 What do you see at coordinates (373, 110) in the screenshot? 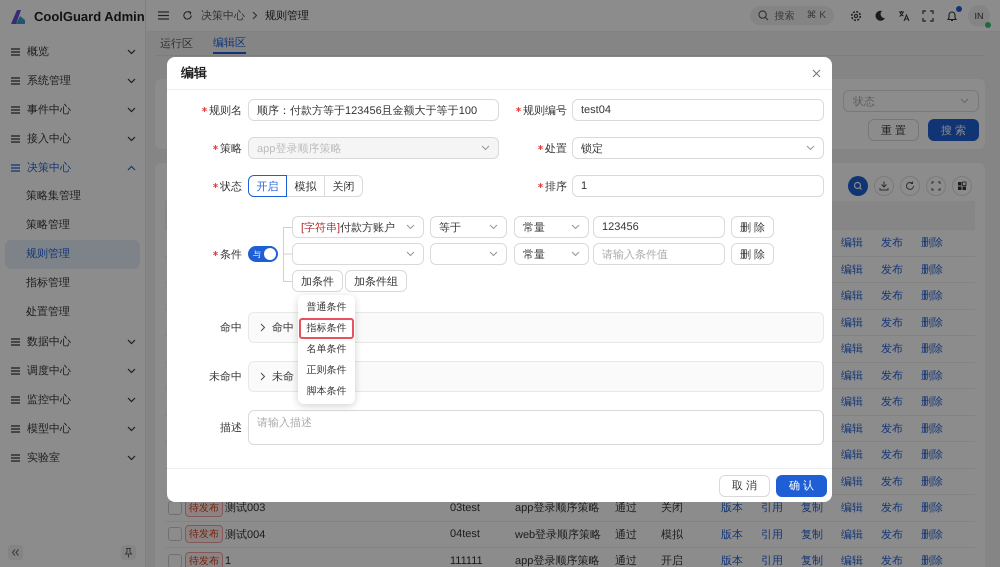
I see `text-field: 顺序：付款方等于123456且金额大于等于100` at bounding box center [373, 110].